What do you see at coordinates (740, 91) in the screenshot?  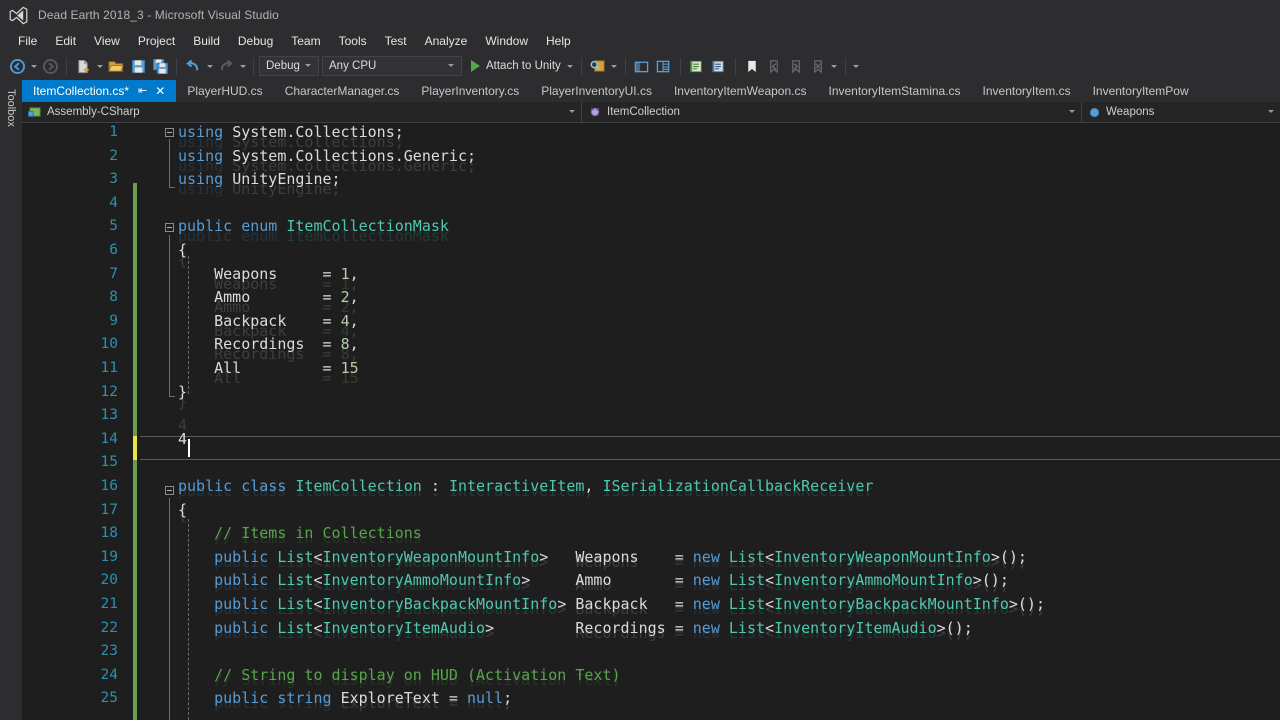 I see `tab-inventoryitemweapon: InventoryItemWeapon.cs` at bounding box center [740, 91].